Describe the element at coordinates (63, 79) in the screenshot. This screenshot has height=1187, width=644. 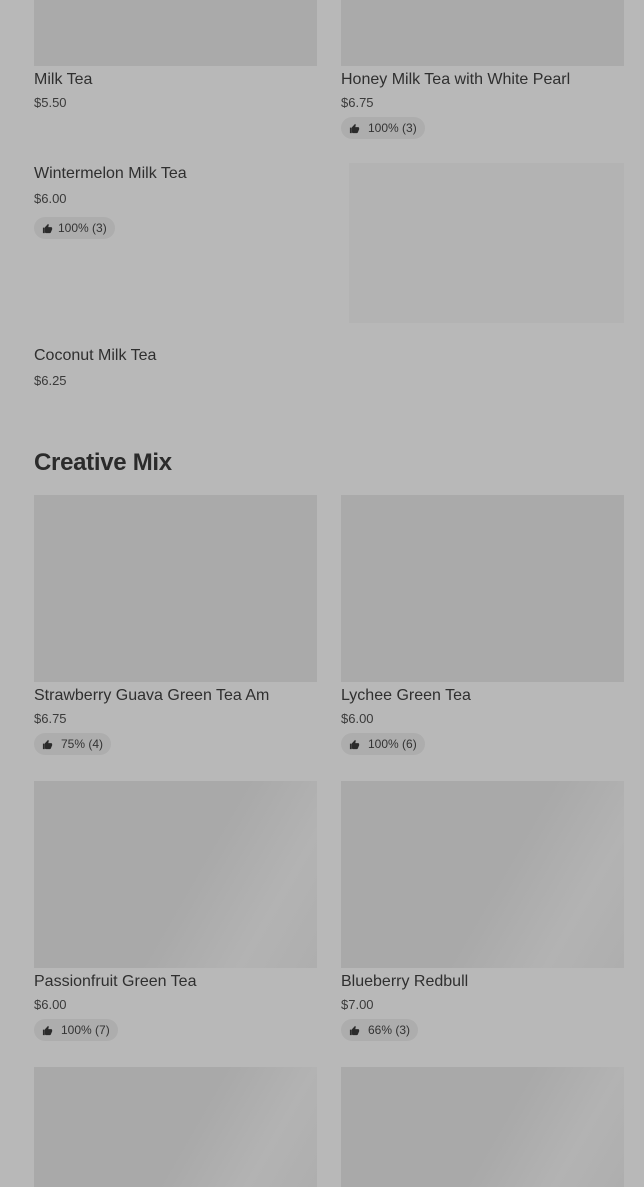
I see `item-name: Milk Tea` at that location.